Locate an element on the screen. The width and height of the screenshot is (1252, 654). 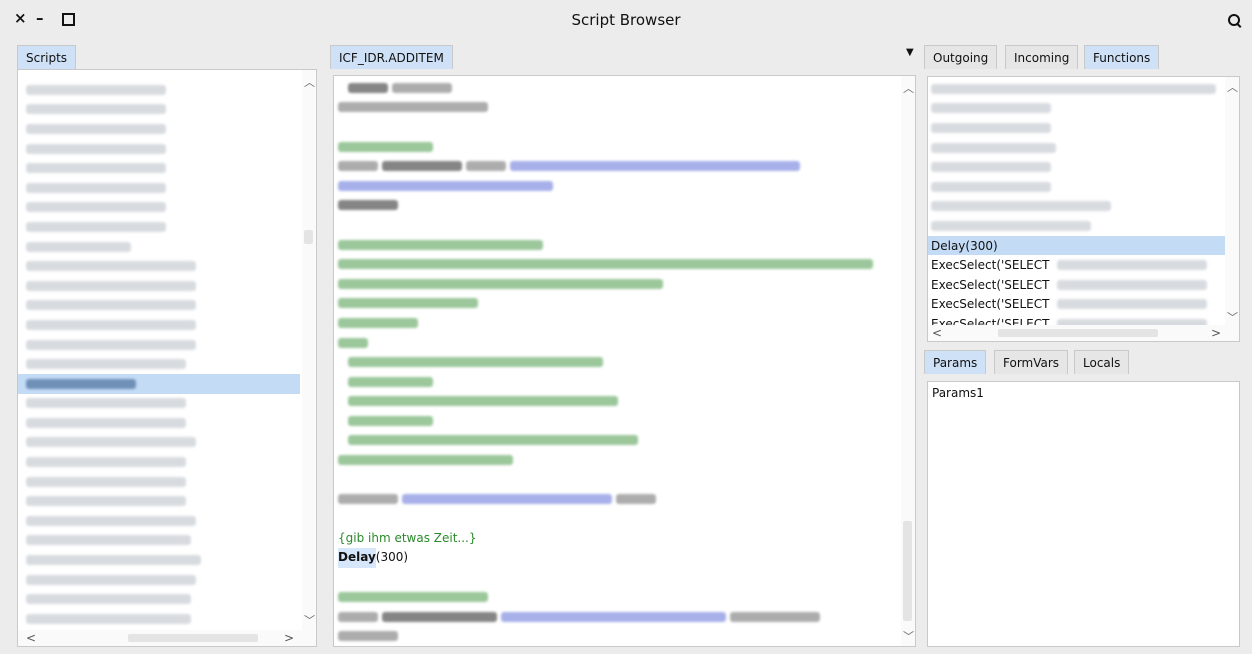
search-icon is located at coordinates (1234, 20).